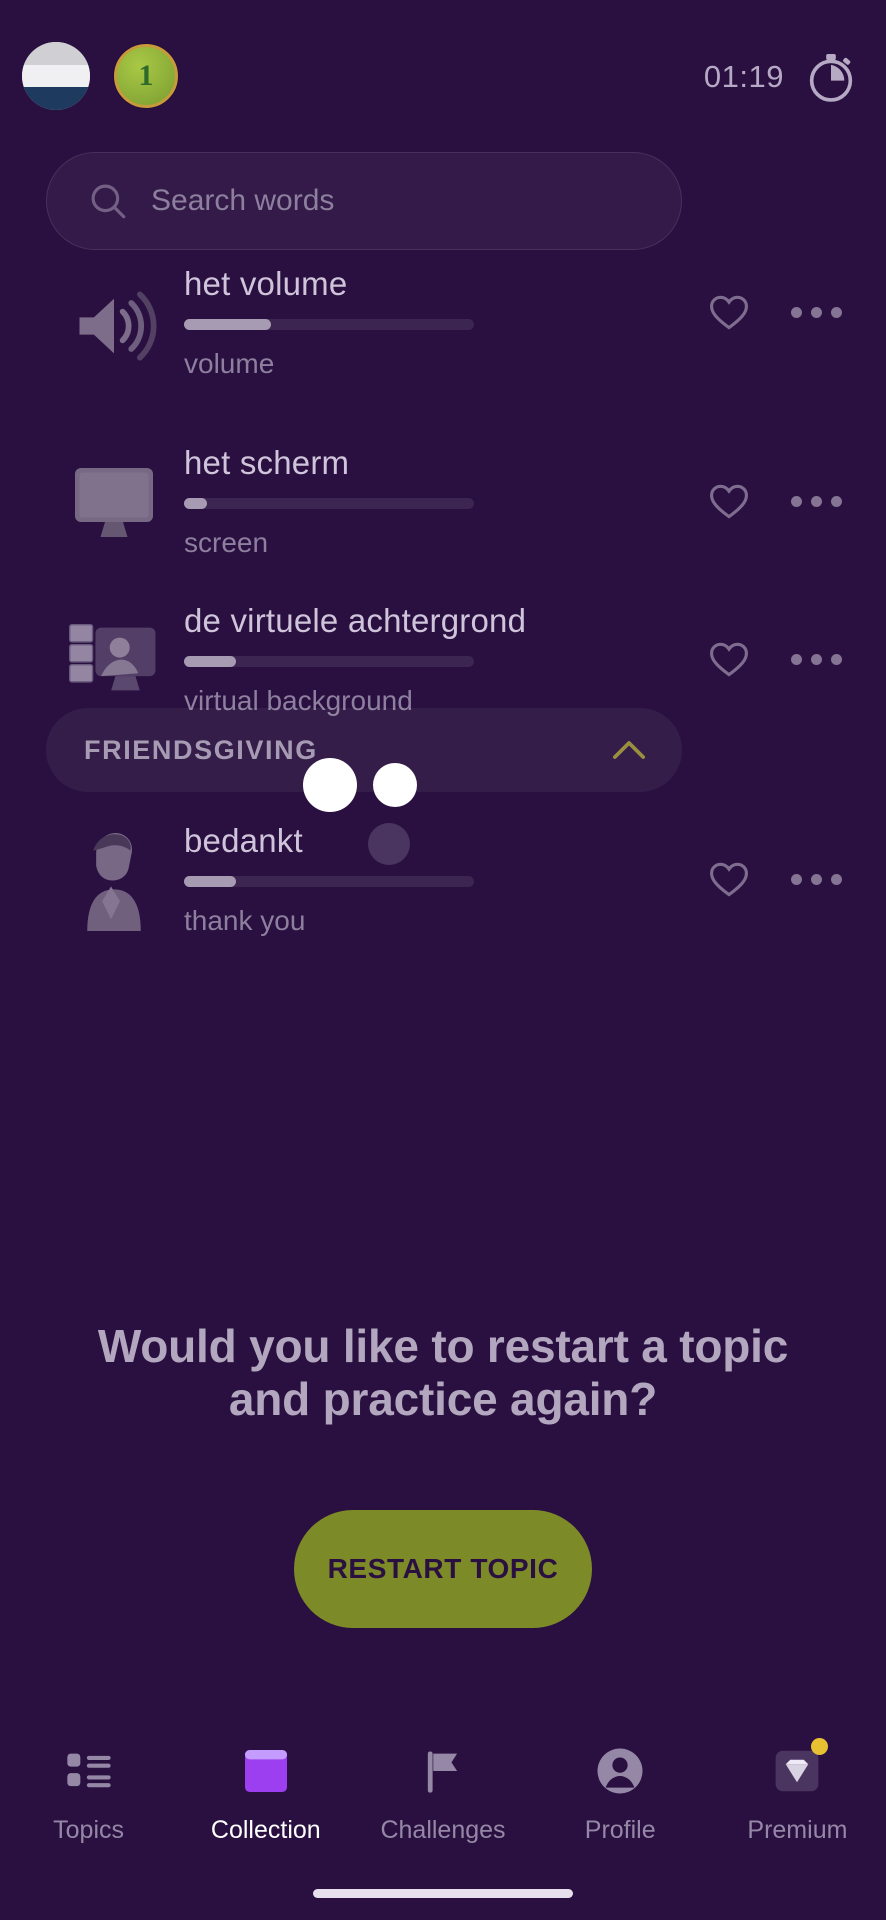  Describe the element at coordinates (266, 285) in the screenshot. I see `word-title: het volume` at that location.